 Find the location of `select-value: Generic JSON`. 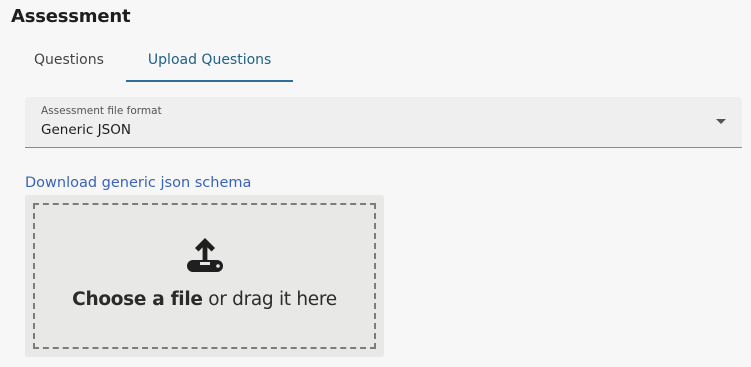

select-value: Generic JSON is located at coordinates (86, 130).